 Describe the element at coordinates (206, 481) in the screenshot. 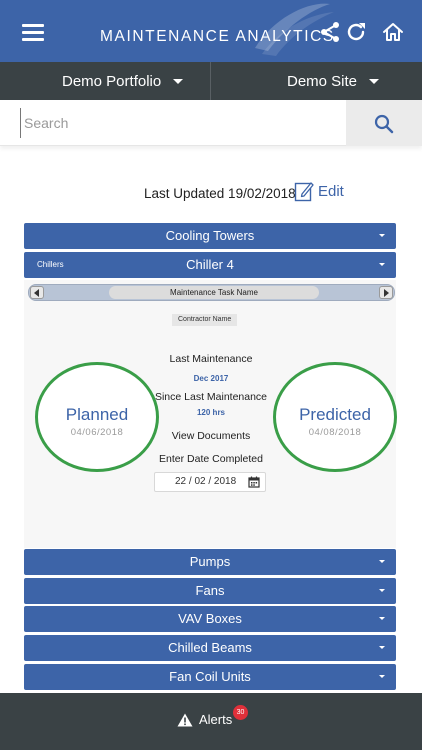

I see `date-completed-value: 22 / 02 / 2018` at that location.